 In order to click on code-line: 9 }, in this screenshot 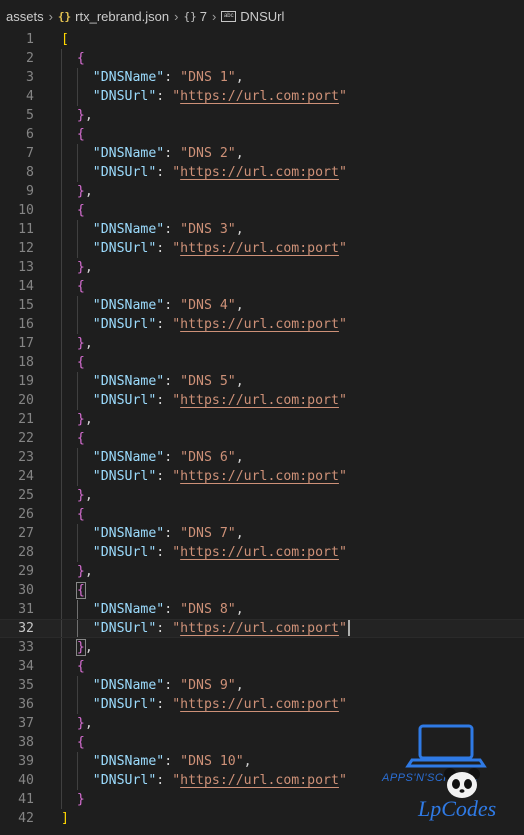, I will do `click(262, 191)`.